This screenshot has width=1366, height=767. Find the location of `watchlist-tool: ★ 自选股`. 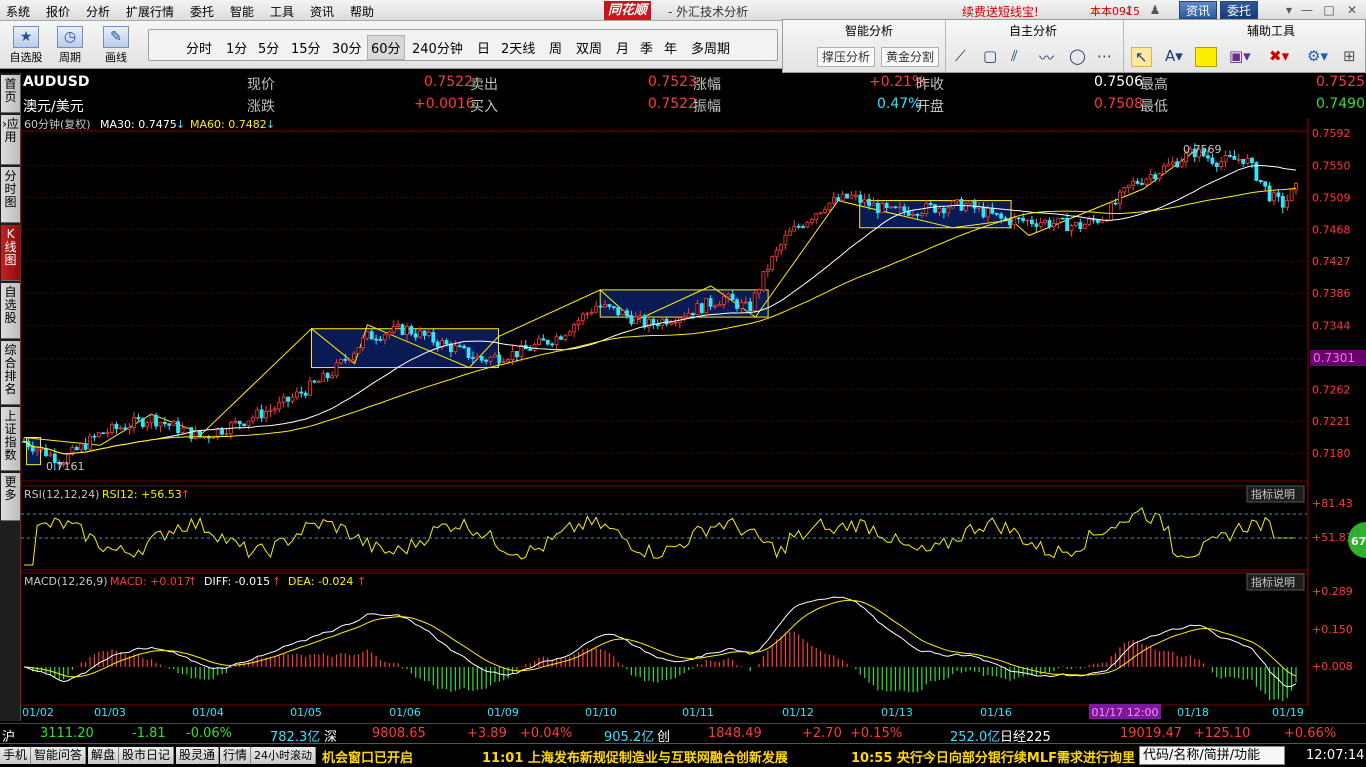

watchlist-tool: ★ 自选股 is located at coordinates (26, 45).